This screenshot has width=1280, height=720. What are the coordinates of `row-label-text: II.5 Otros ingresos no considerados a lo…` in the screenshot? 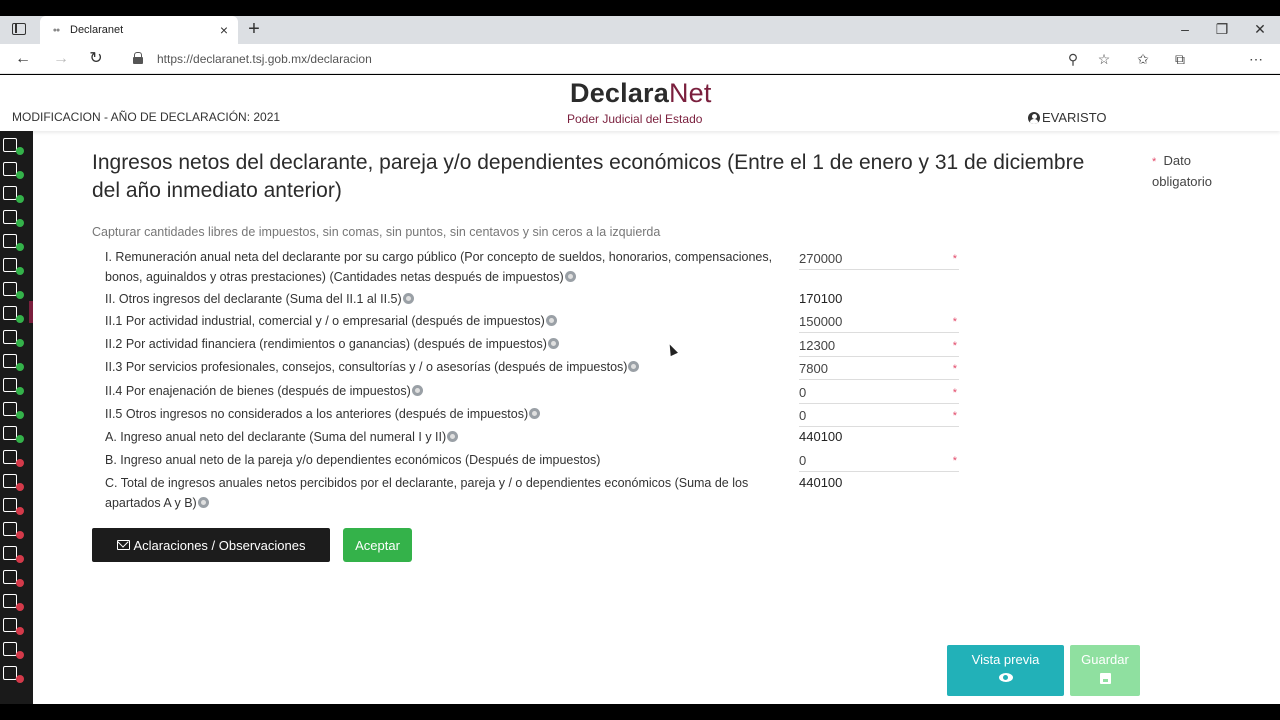 It's located at (317, 414).